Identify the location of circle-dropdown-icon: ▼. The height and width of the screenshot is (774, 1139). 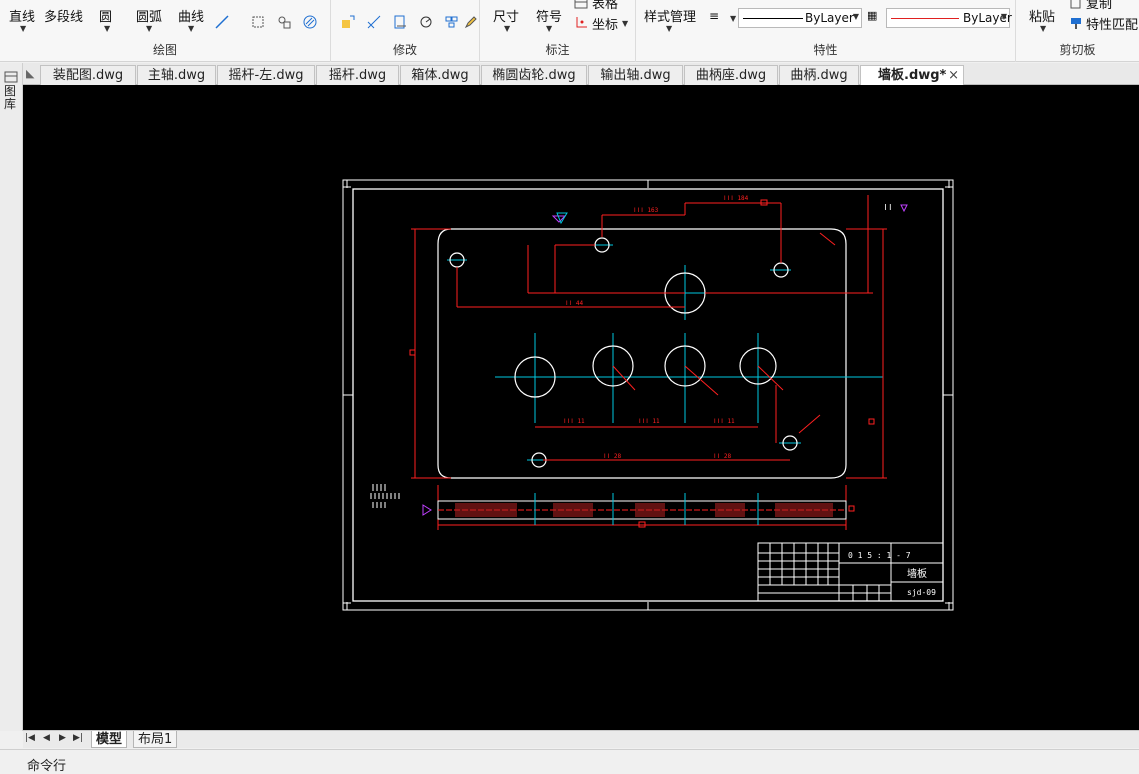
(107, 28).